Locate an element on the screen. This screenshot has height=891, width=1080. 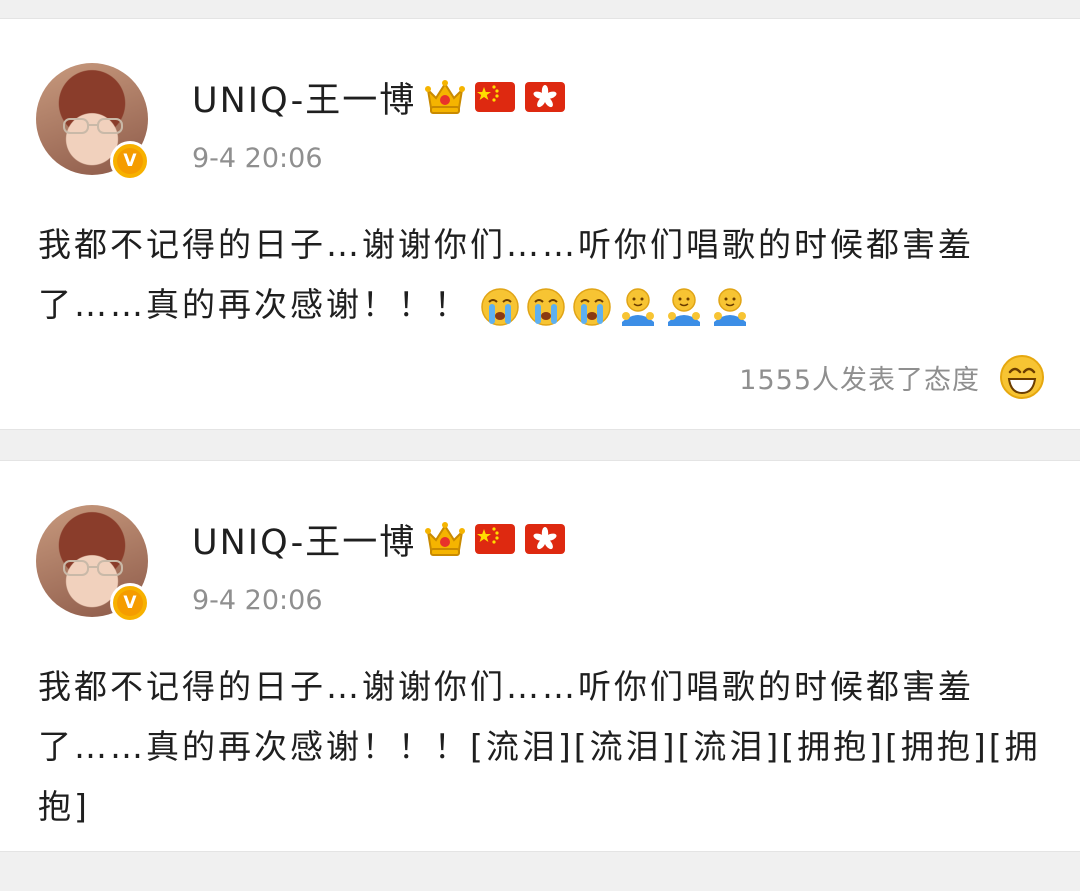
emoji-row is located at coordinates (615, 307).